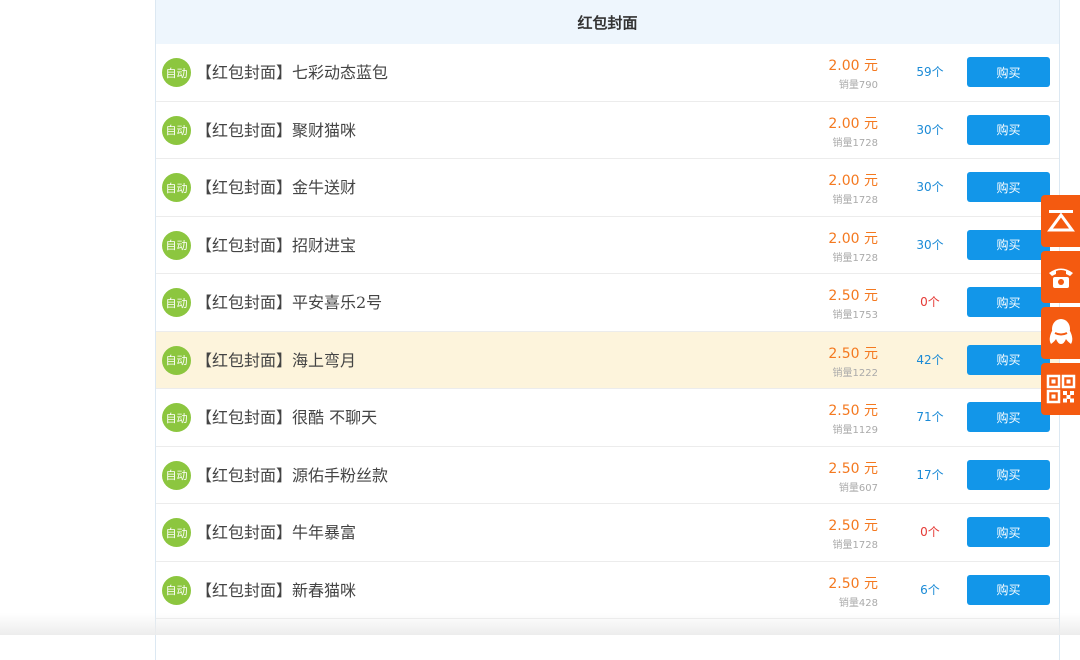 This screenshot has width=1080, height=660. Describe the element at coordinates (855, 315) in the screenshot. I see `product-sales: 销量1753` at that location.